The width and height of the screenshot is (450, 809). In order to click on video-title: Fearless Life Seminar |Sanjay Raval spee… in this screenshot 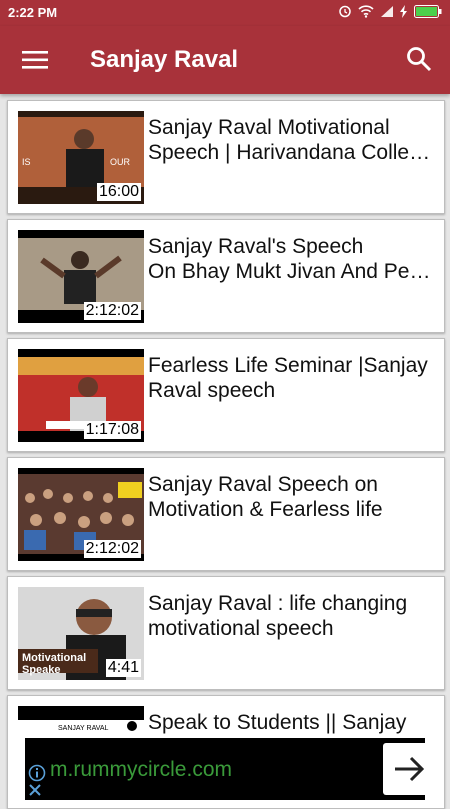, I will do `click(288, 378)`.